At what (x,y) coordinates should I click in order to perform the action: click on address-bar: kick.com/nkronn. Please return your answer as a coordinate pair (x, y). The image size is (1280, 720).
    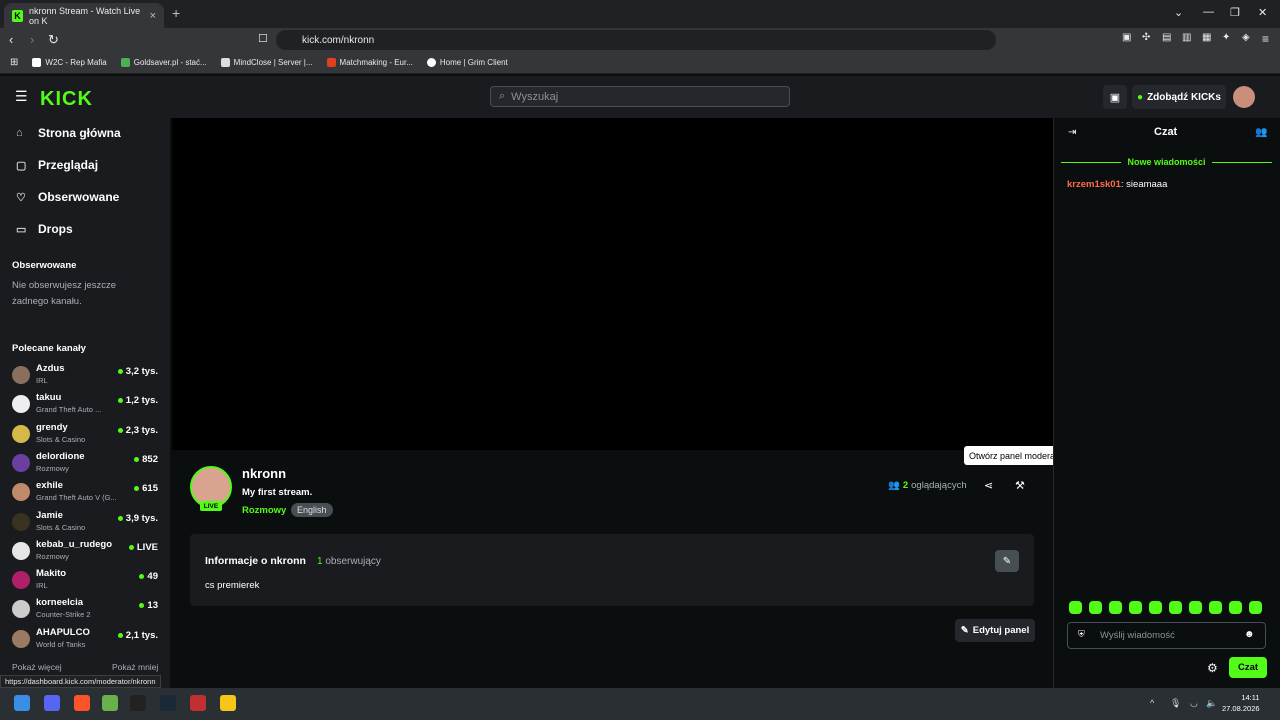
    Looking at the image, I should click on (636, 40).